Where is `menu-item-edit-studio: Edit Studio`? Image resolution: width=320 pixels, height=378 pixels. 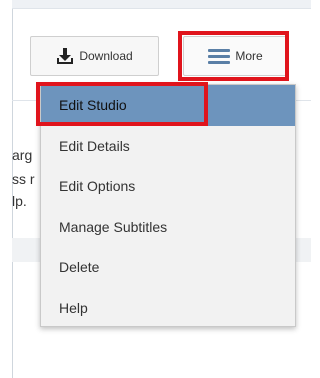
menu-item-edit-studio: Edit Studio is located at coordinates (168, 105).